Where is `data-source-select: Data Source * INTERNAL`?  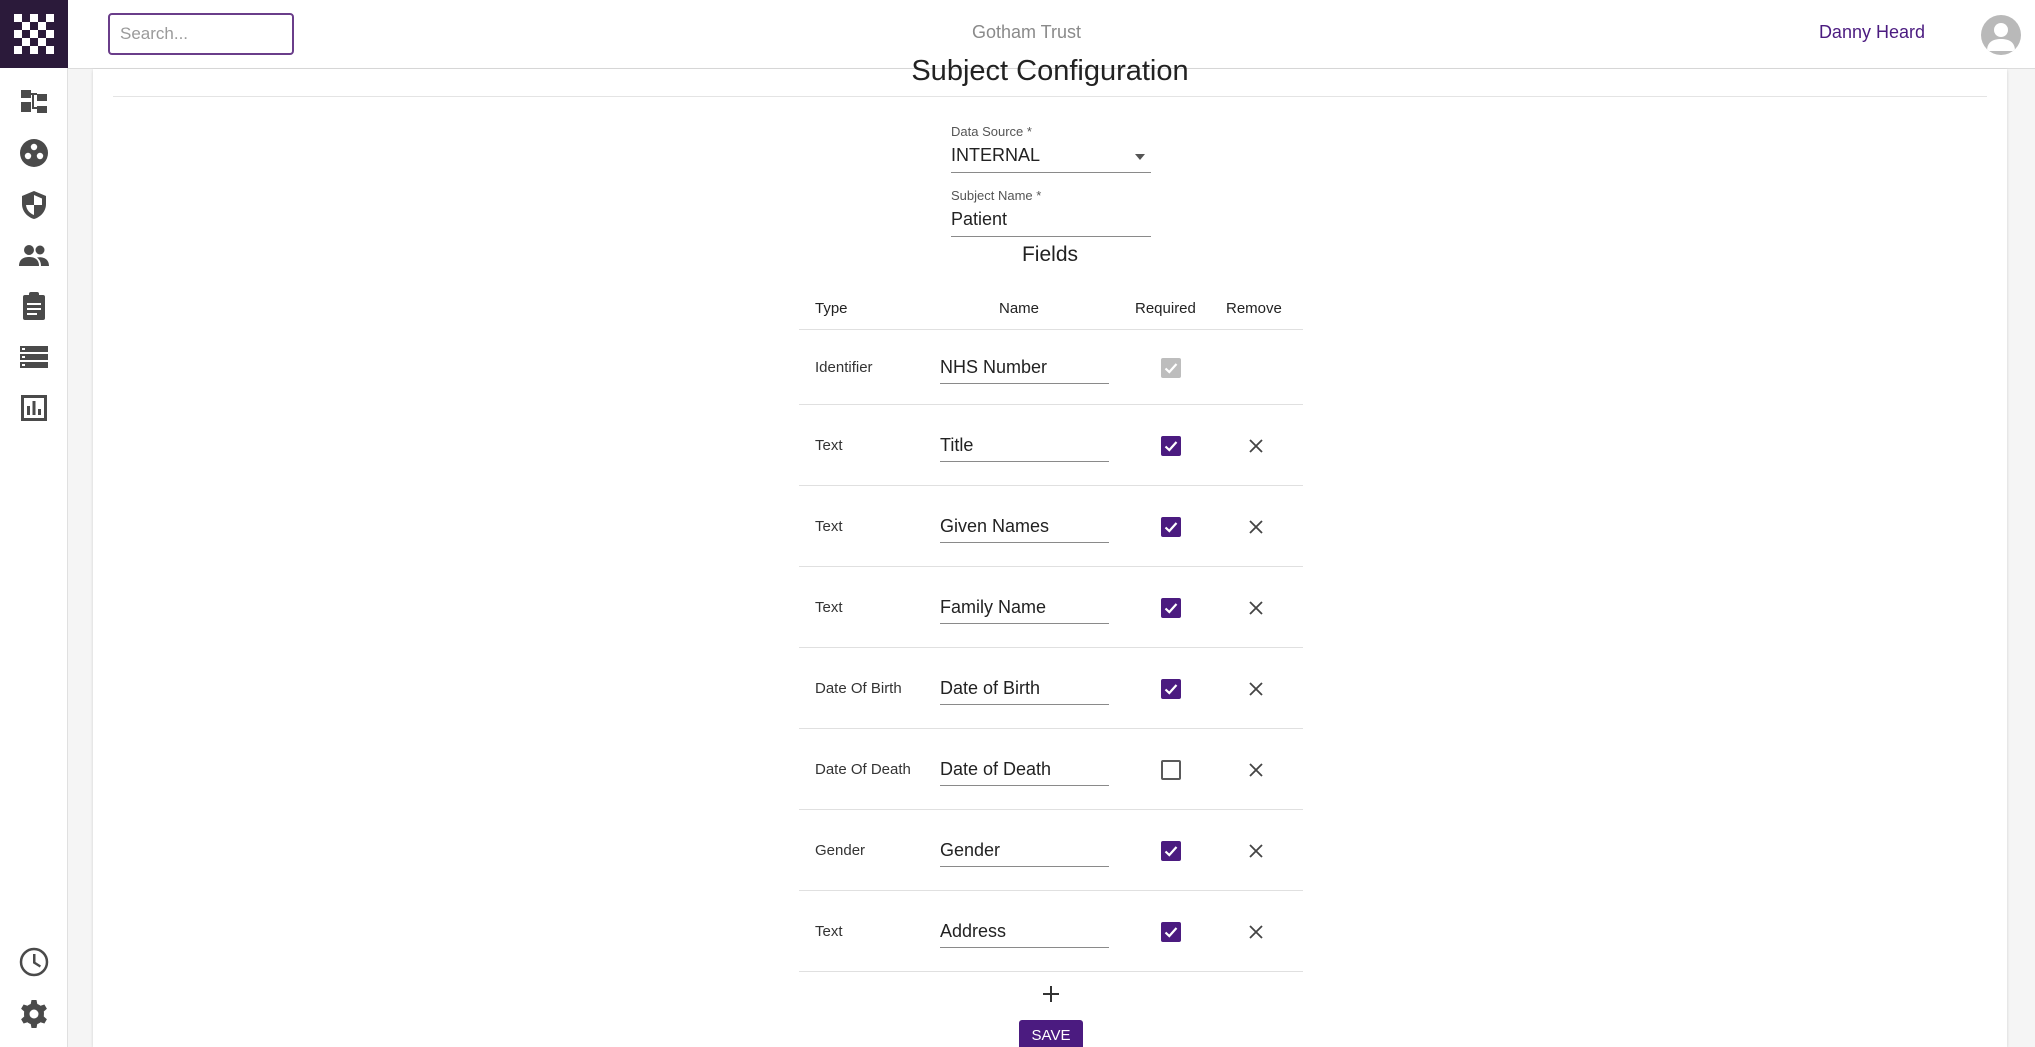
data-source-select: Data Source * INTERNAL is located at coordinates (1051, 148).